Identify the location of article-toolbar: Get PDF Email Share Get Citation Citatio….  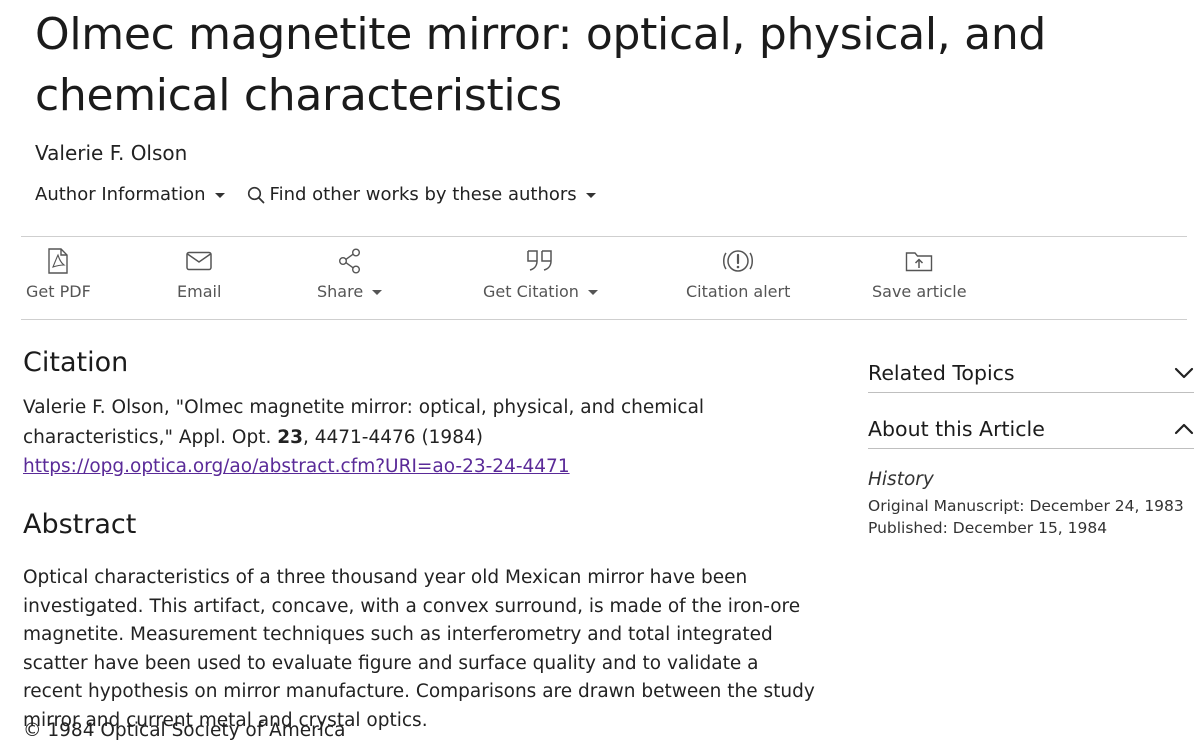
(604, 278).